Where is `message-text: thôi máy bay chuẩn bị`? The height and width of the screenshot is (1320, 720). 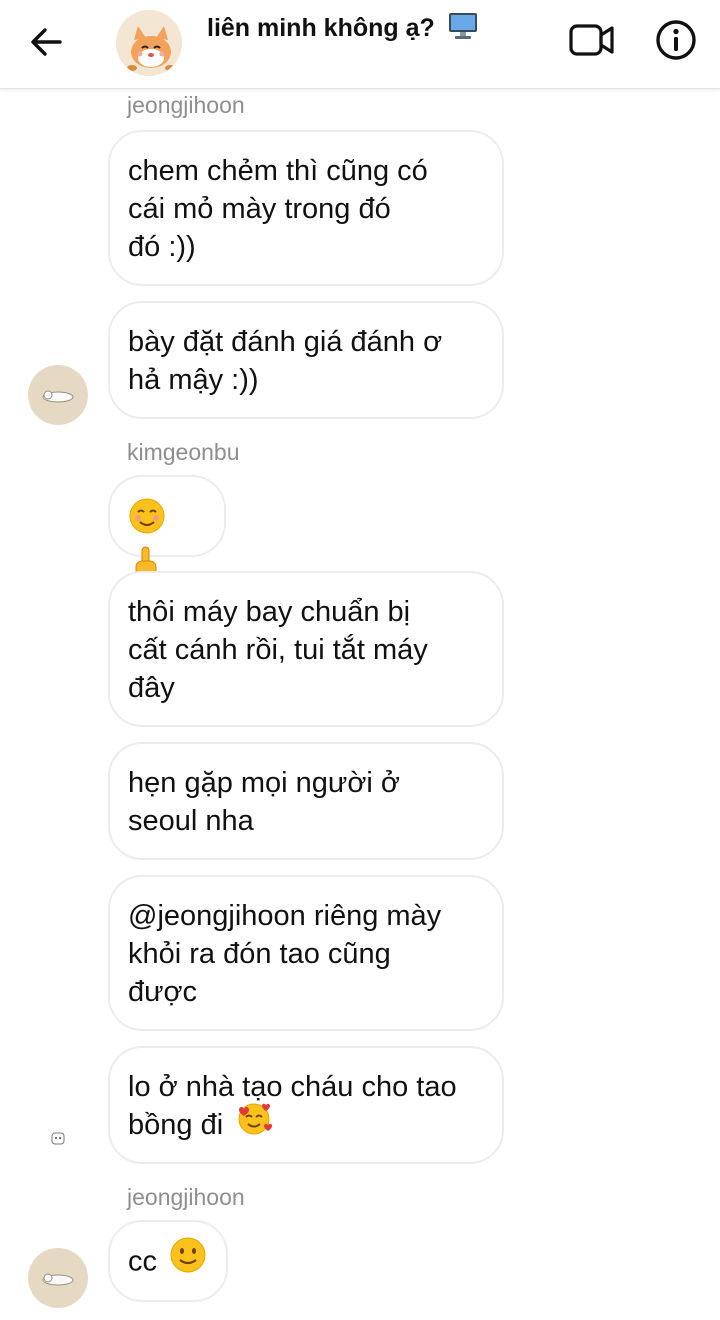 message-text: thôi máy bay chuẩn bị is located at coordinates (269, 612).